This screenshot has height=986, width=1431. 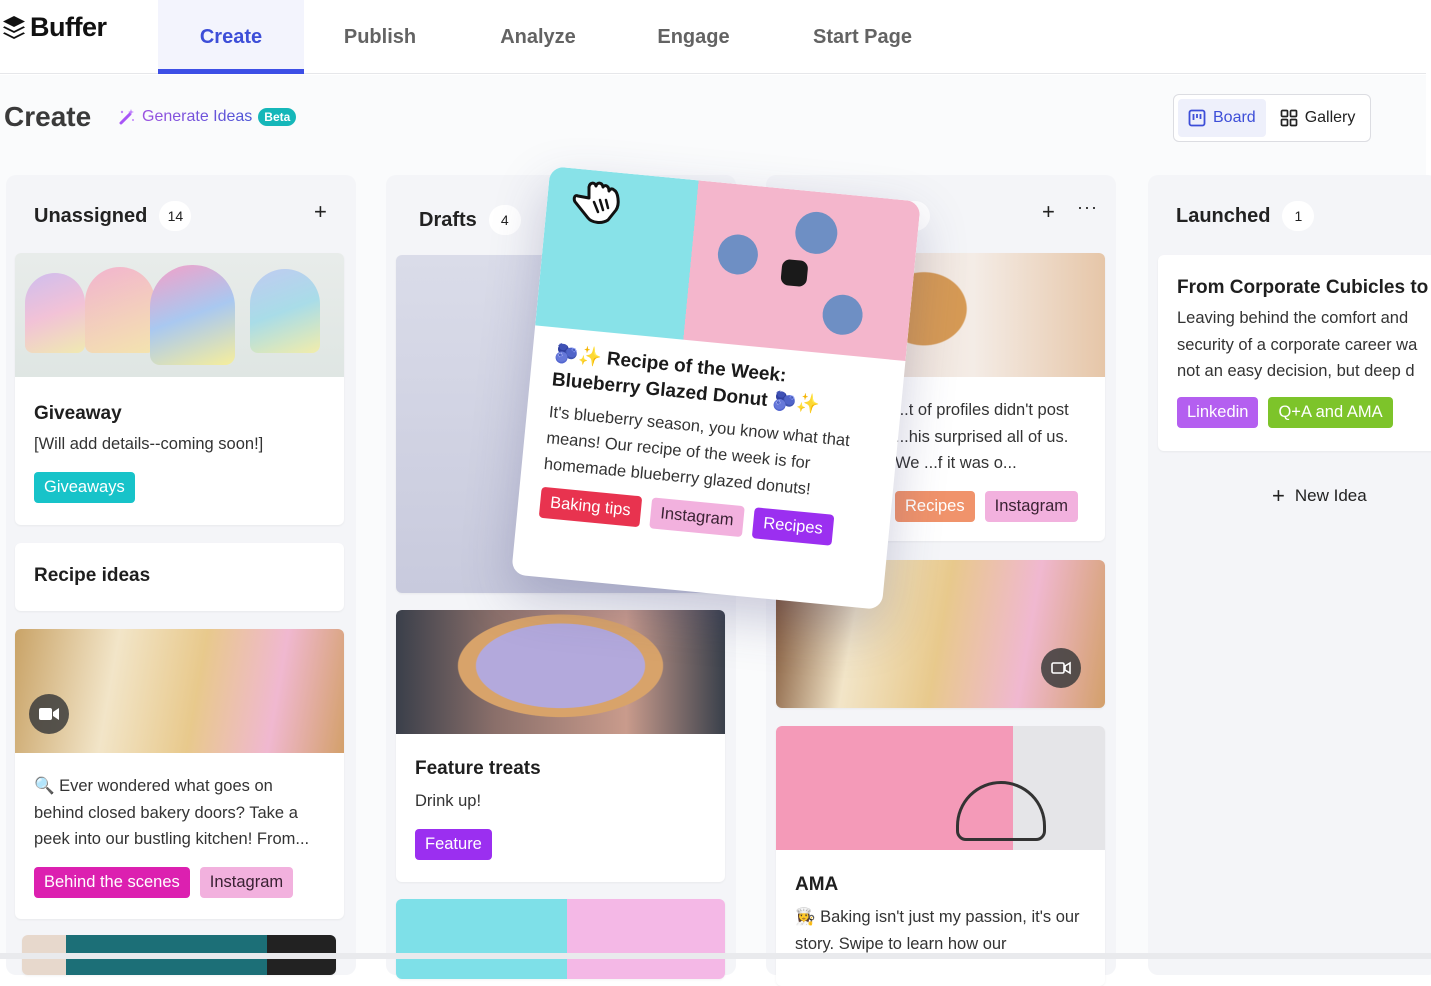 I want to click on card-image-pink-cafe, so click(x=940, y=788).